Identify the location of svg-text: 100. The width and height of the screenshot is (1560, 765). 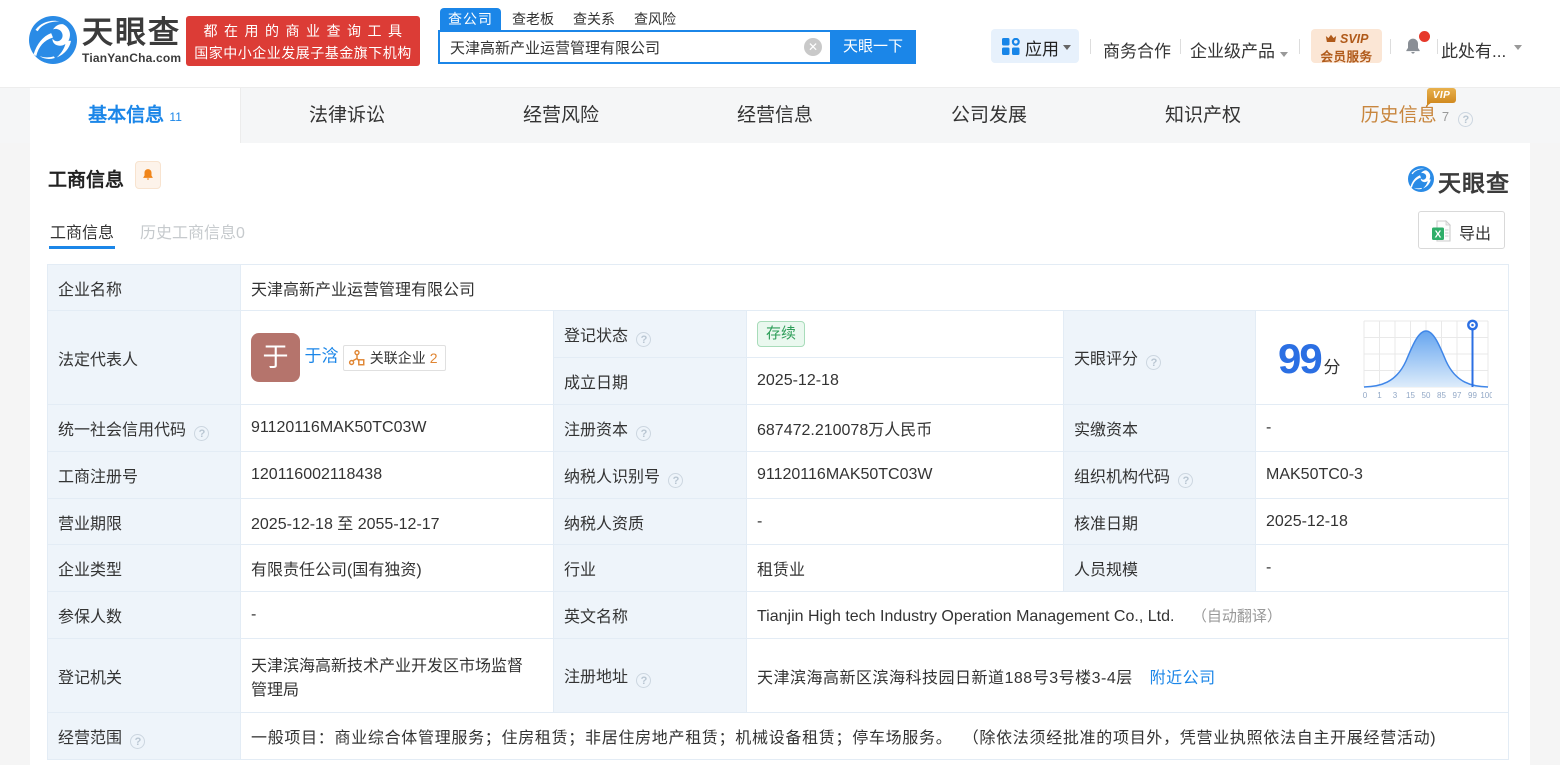
(1486, 395).